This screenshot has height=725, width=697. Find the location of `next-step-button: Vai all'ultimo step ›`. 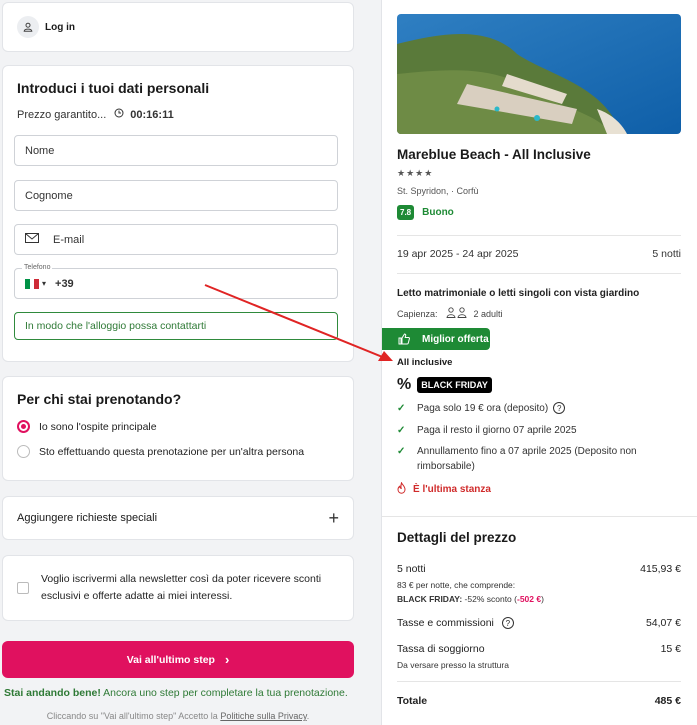

next-step-button: Vai all'ultimo step › is located at coordinates (178, 659).